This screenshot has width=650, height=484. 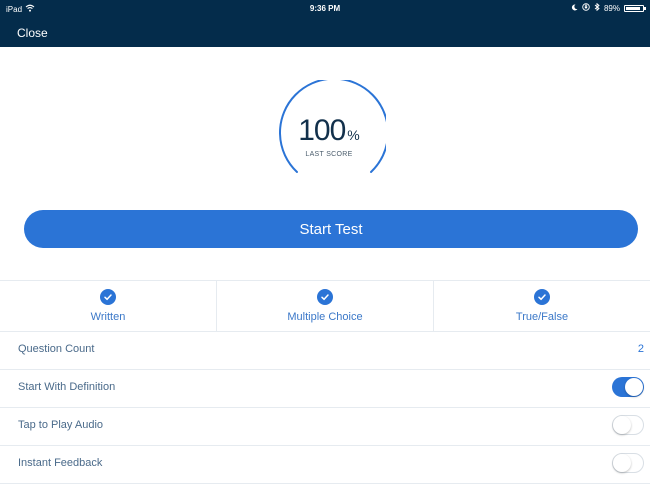 What do you see at coordinates (325, 8) in the screenshot?
I see `status-time: 9:36 PM` at bounding box center [325, 8].